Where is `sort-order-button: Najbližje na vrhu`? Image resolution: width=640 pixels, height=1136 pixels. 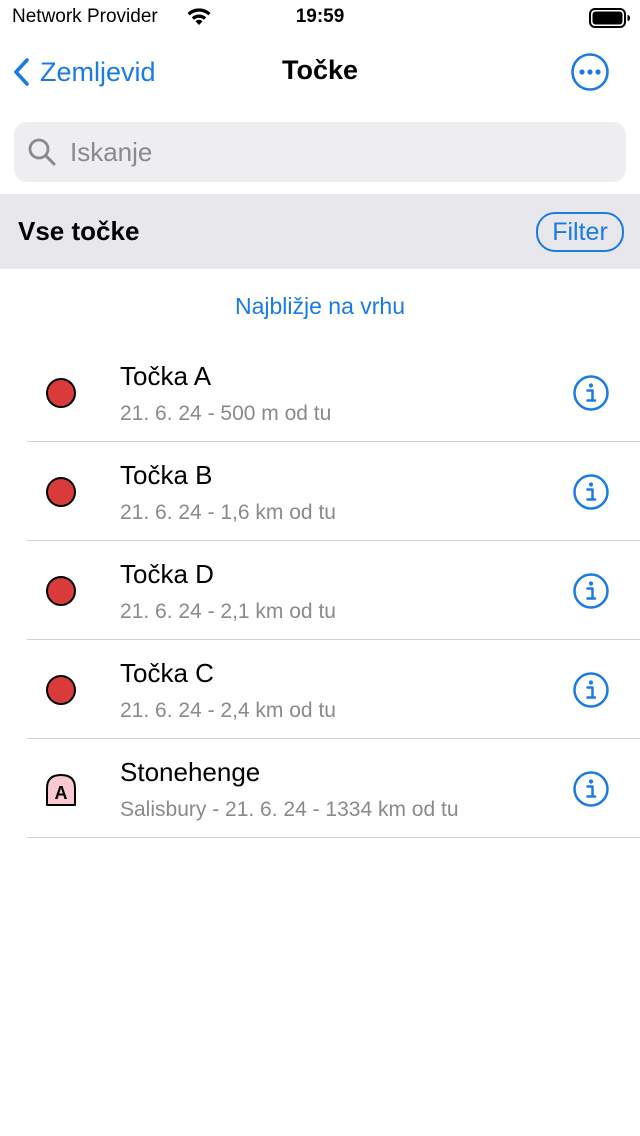
sort-order-button: Najbližje na vrhu is located at coordinates (320, 306).